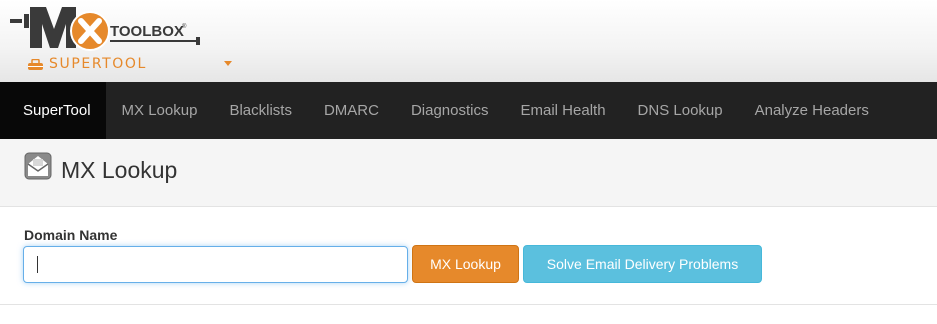 This screenshot has width=937, height=324. I want to click on supertool-menu: SUPERTOOL, so click(87, 64).